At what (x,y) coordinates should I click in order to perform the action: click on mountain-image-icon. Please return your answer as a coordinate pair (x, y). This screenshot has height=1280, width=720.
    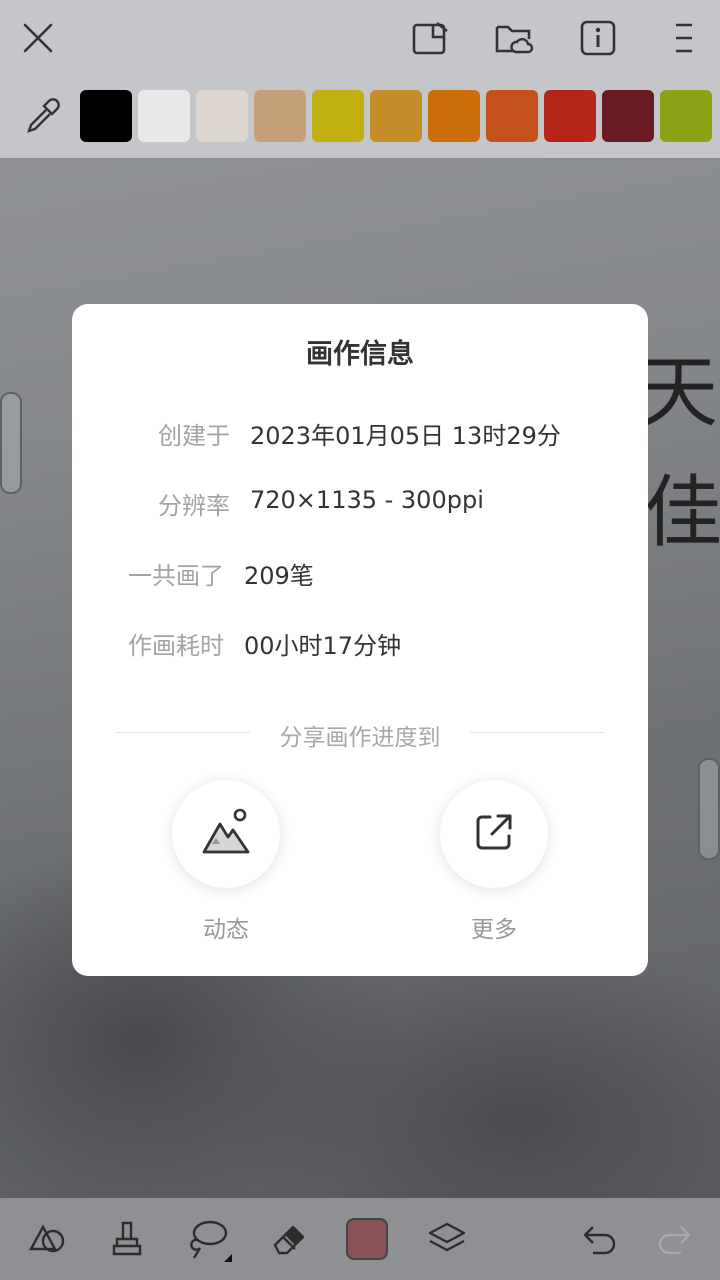
    Looking at the image, I should click on (226, 834).